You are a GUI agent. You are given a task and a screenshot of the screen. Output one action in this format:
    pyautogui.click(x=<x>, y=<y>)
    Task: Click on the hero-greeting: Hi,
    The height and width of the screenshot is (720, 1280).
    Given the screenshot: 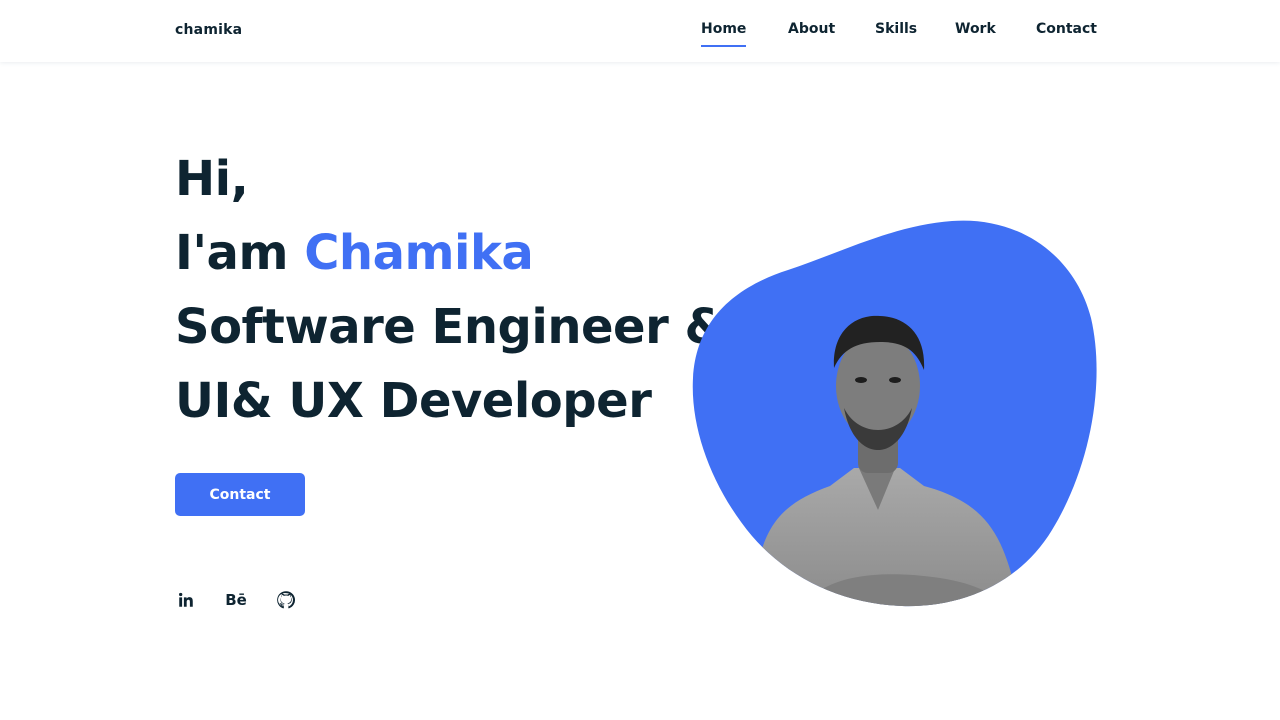 What is the action you would take?
    pyautogui.click(x=212, y=179)
    